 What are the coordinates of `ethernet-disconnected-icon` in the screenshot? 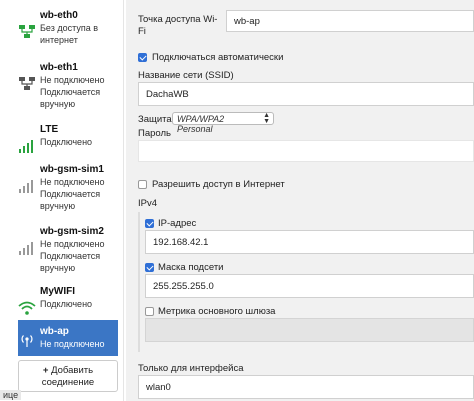 It's located at (27, 83).